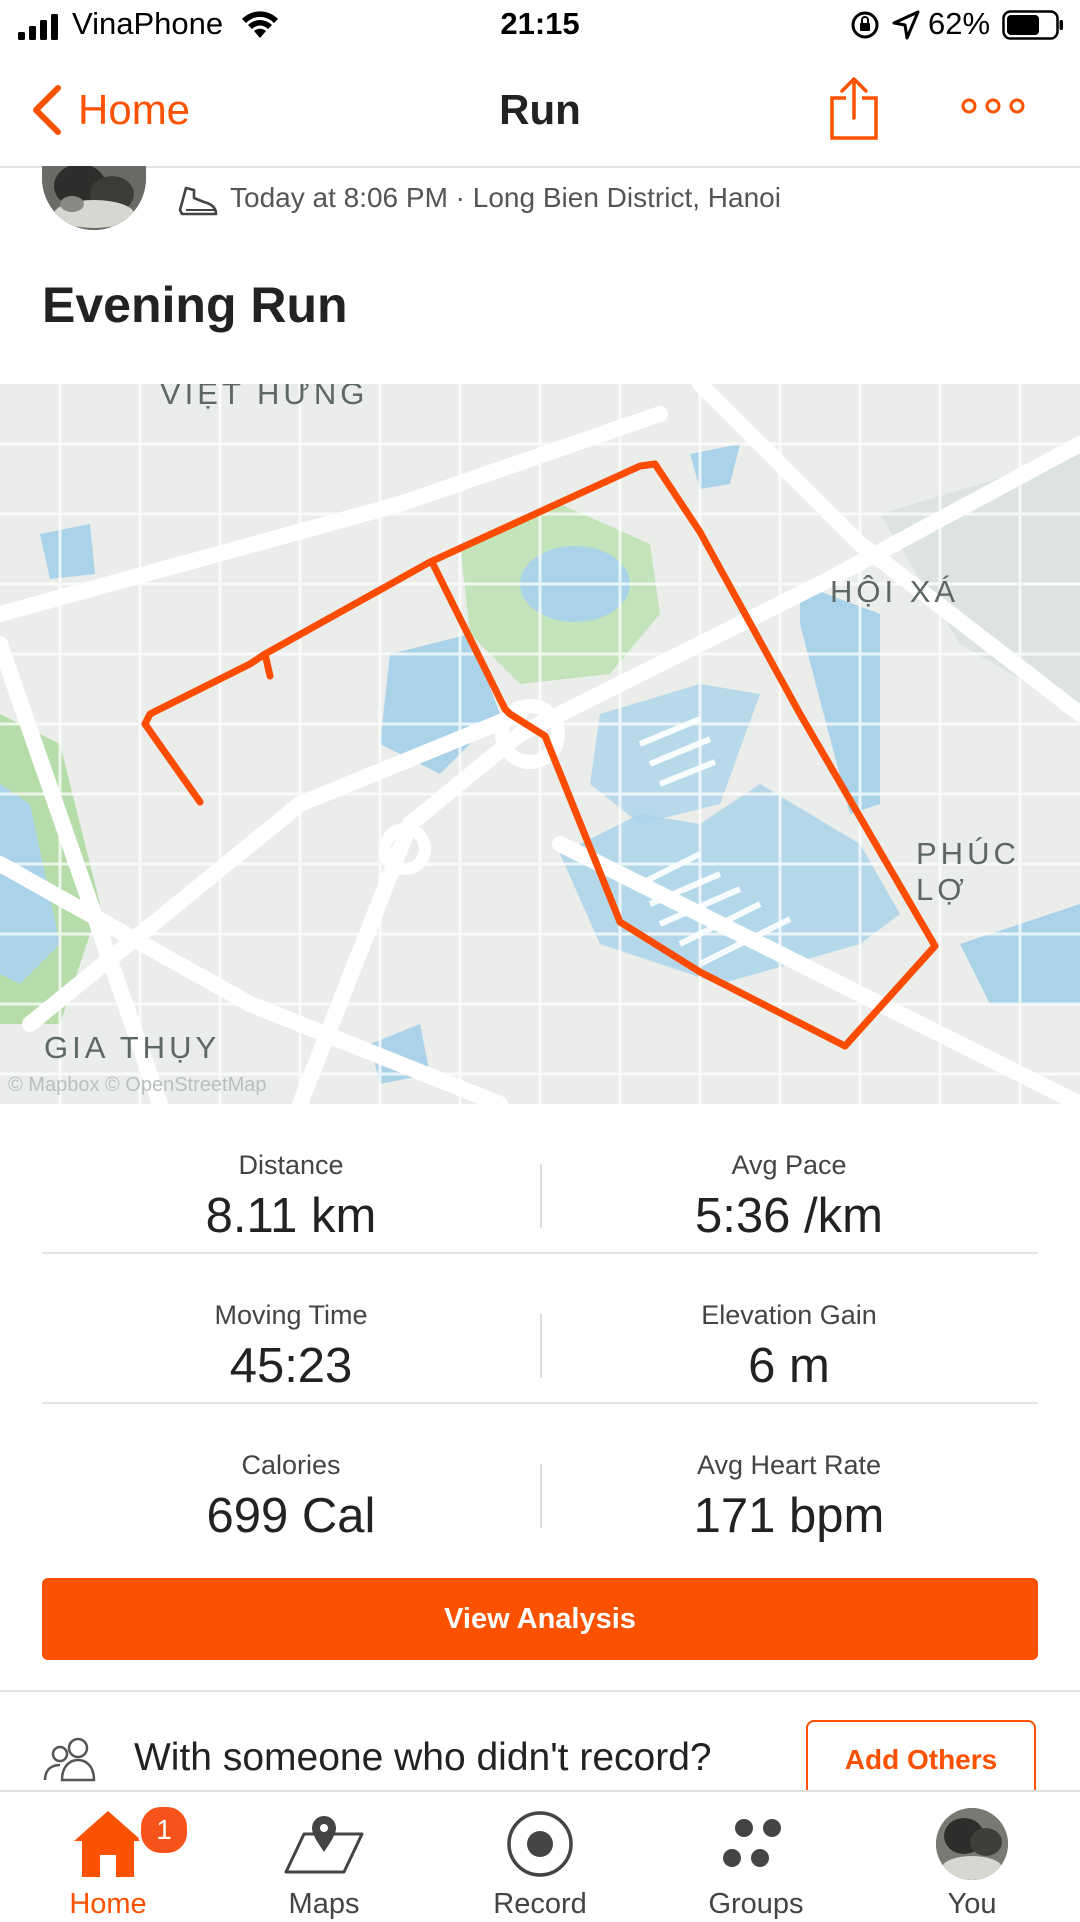 The image size is (1080, 1922). Describe the element at coordinates (756, 1904) in the screenshot. I see `tab-label: Groups` at that location.